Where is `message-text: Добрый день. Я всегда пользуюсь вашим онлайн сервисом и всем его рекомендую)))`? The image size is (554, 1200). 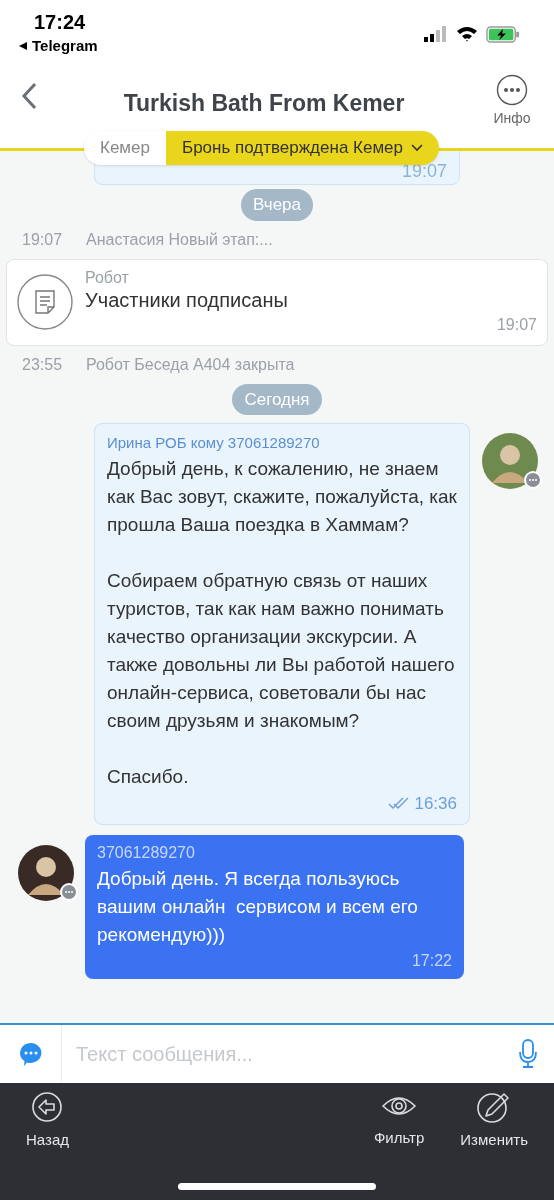 message-text: Добрый день. Я всегда пользуюсь вашим онлайн сервисом и всем его рекомендую))) is located at coordinates (258, 907).